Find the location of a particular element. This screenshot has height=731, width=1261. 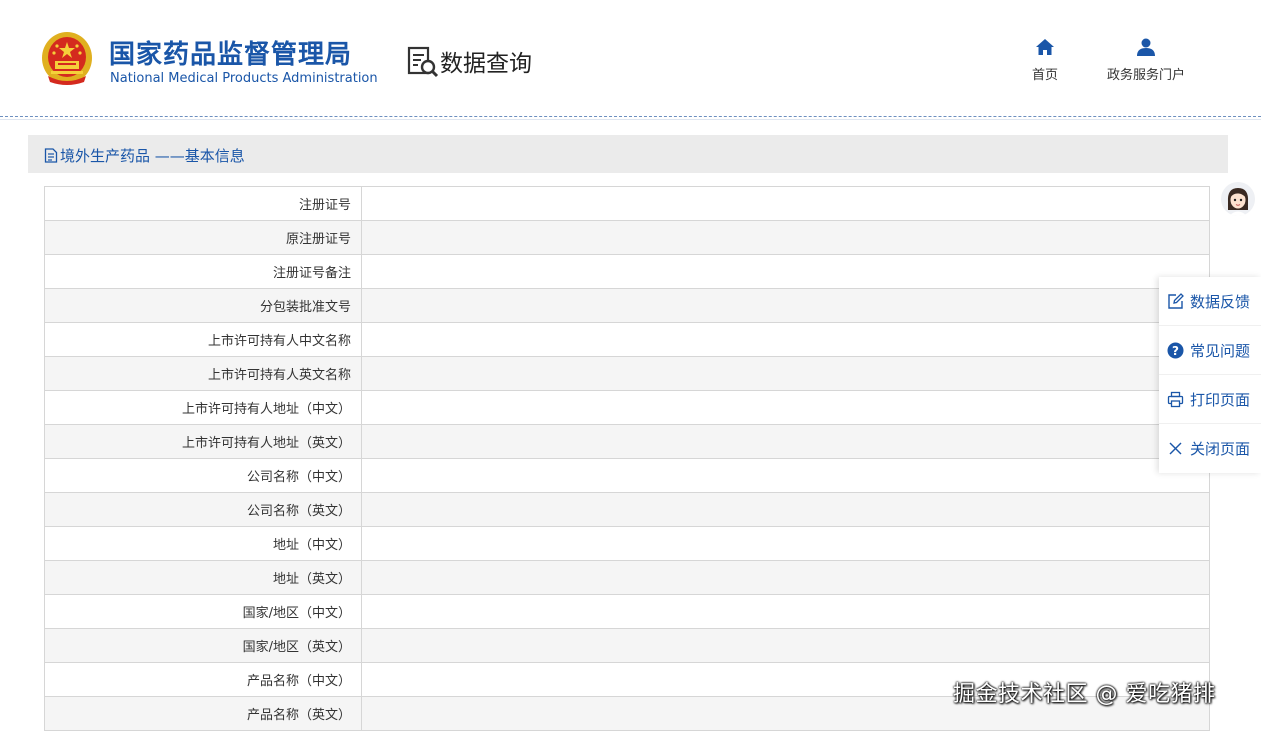

section-title: 数据查询 is located at coordinates (486, 64).